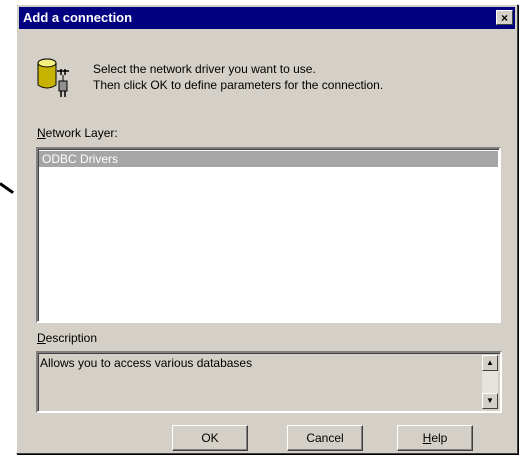  I want to click on background-edge-line, so click(7, 188).